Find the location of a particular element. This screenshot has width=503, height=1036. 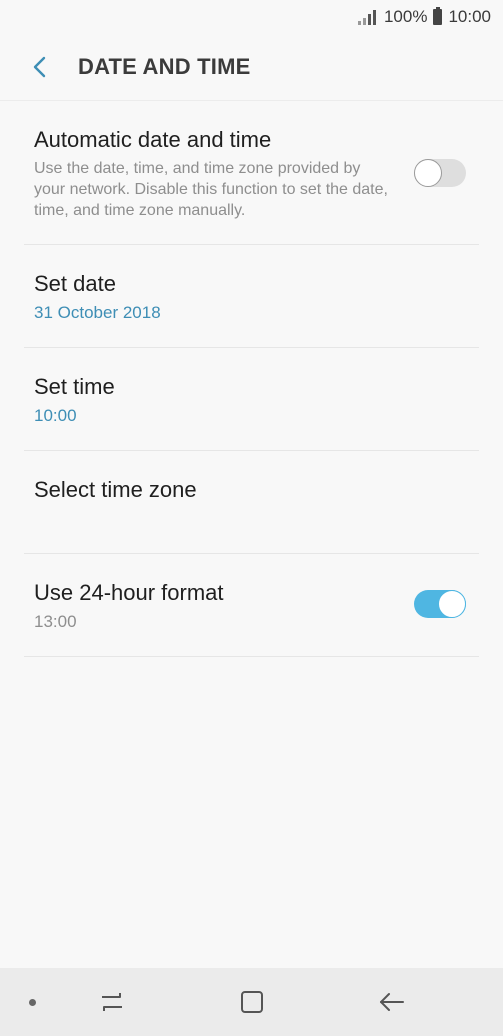

set-time-item: Set time 10:00 is located at coordinates (251, 399).